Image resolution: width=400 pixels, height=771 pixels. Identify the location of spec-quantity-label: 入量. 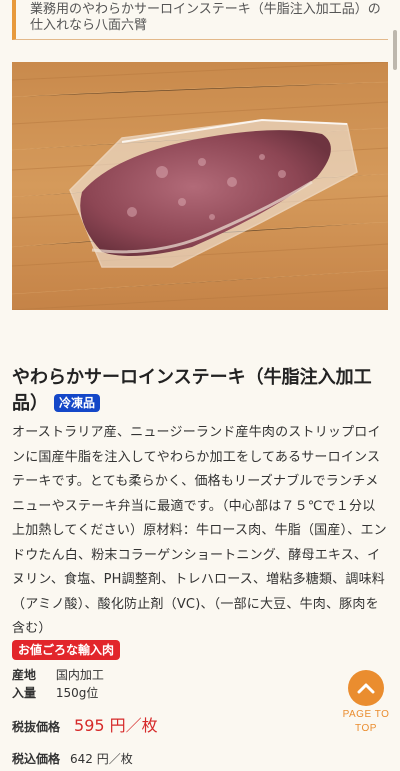
(24, 693).